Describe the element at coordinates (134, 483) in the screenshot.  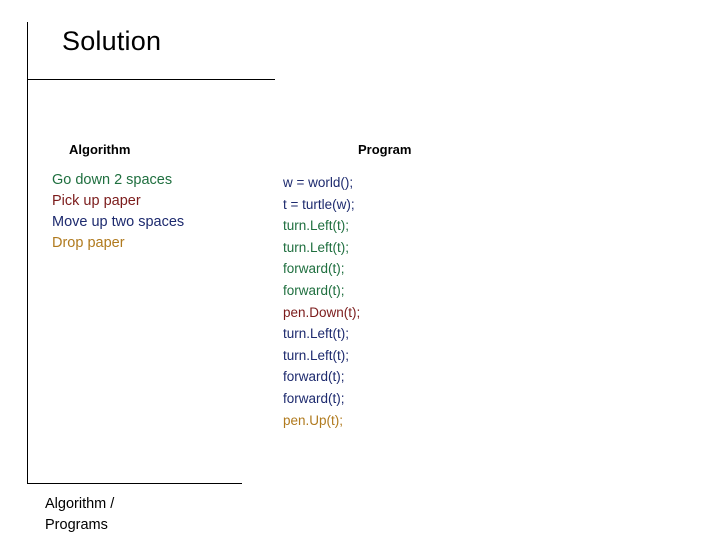
I see `footer-rule` at that location.